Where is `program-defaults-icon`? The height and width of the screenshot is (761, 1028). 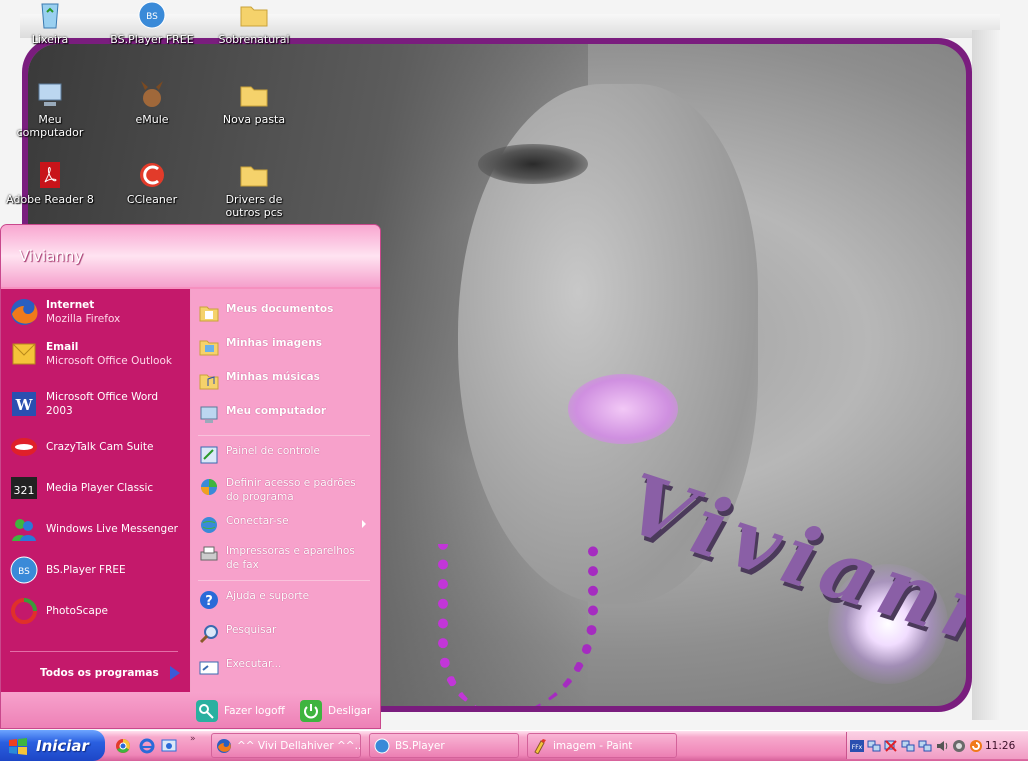 program-defaults-icon is located at coordinates (209, 487).